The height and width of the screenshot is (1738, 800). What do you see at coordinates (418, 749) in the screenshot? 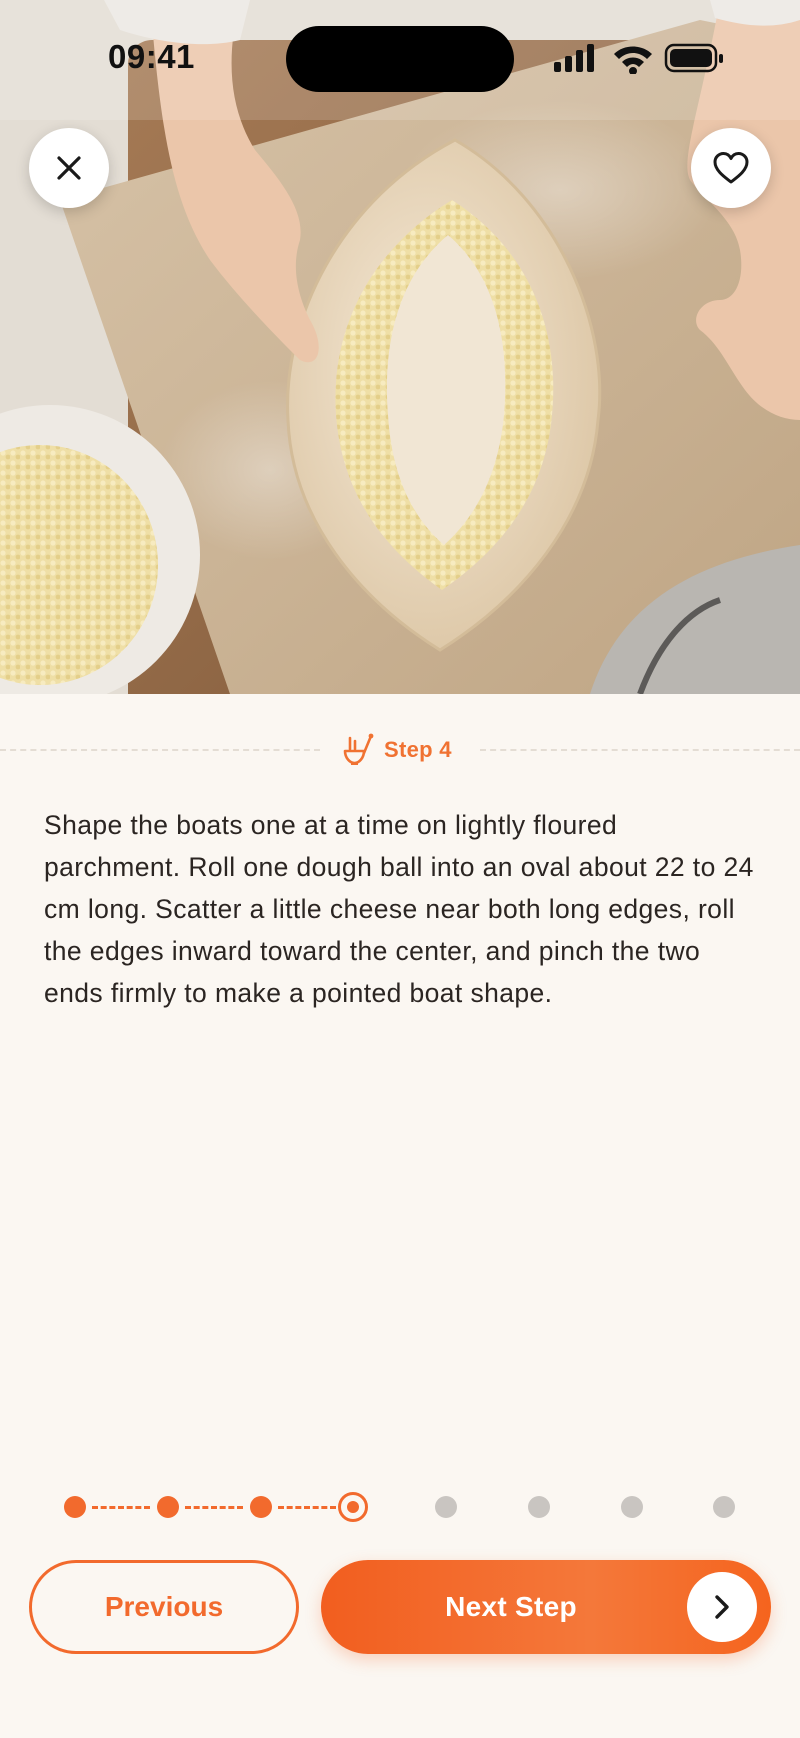
I see `step-label: Step 4` at bounding box center [418, 749].